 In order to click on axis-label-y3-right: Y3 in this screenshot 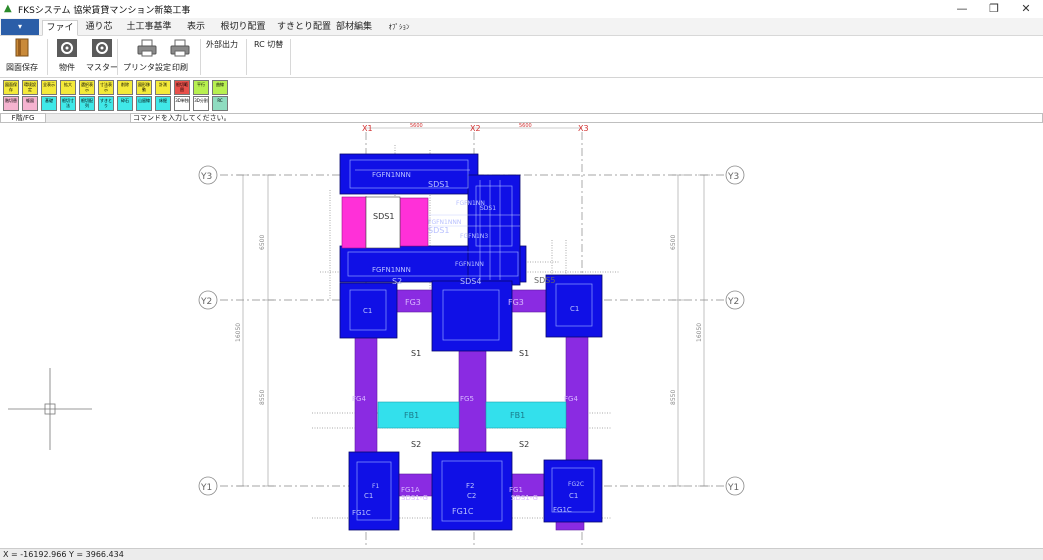, I will do `click(733, 177)`.